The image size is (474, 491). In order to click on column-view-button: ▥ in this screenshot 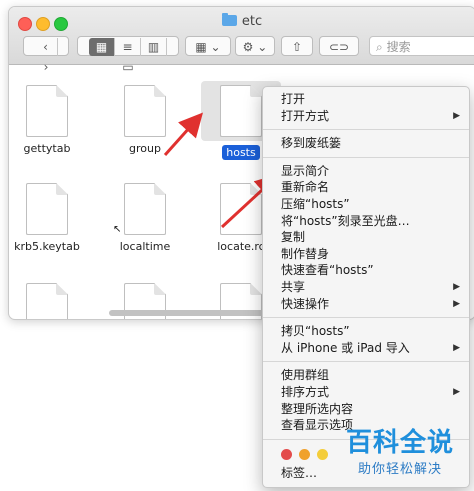, I will do `click(154, 47)`.